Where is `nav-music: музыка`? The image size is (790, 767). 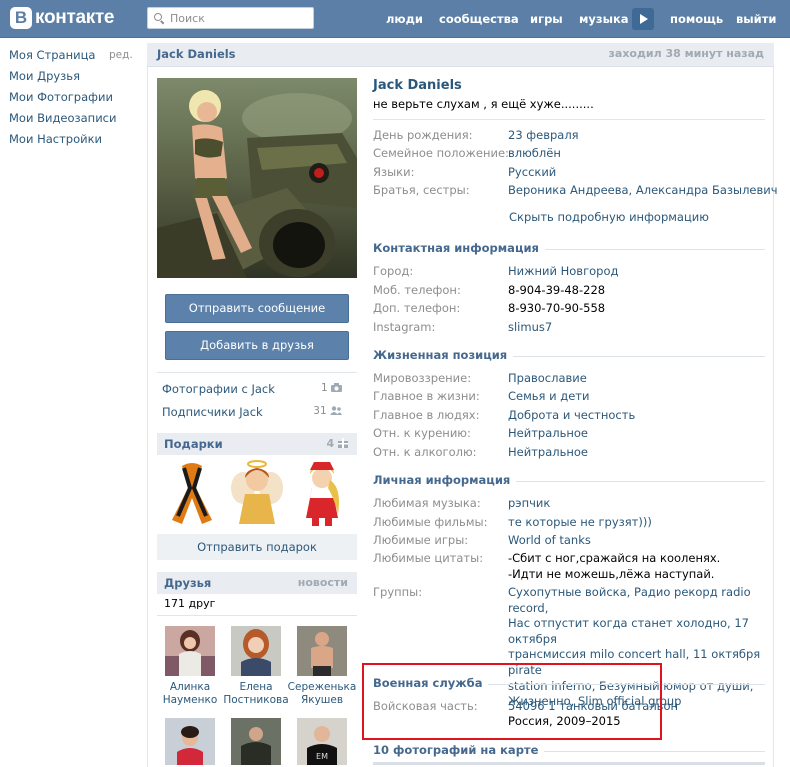
nav-music: музыка is located at coordinates (604, 19).